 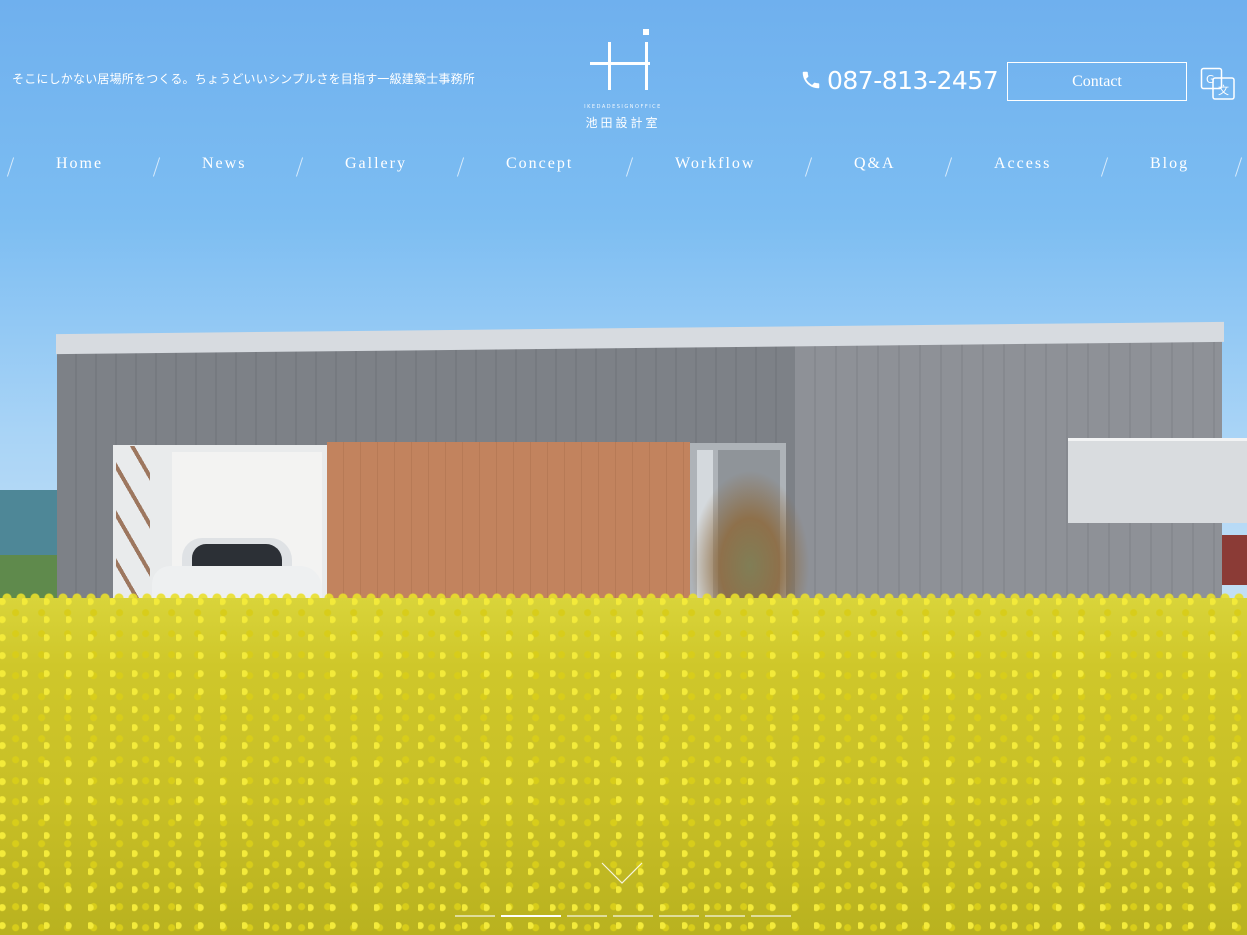 What do you see at coordinates (224, 164) in the screenshot?
I see `nav-item-news: News` at bounding box center [224, 164].